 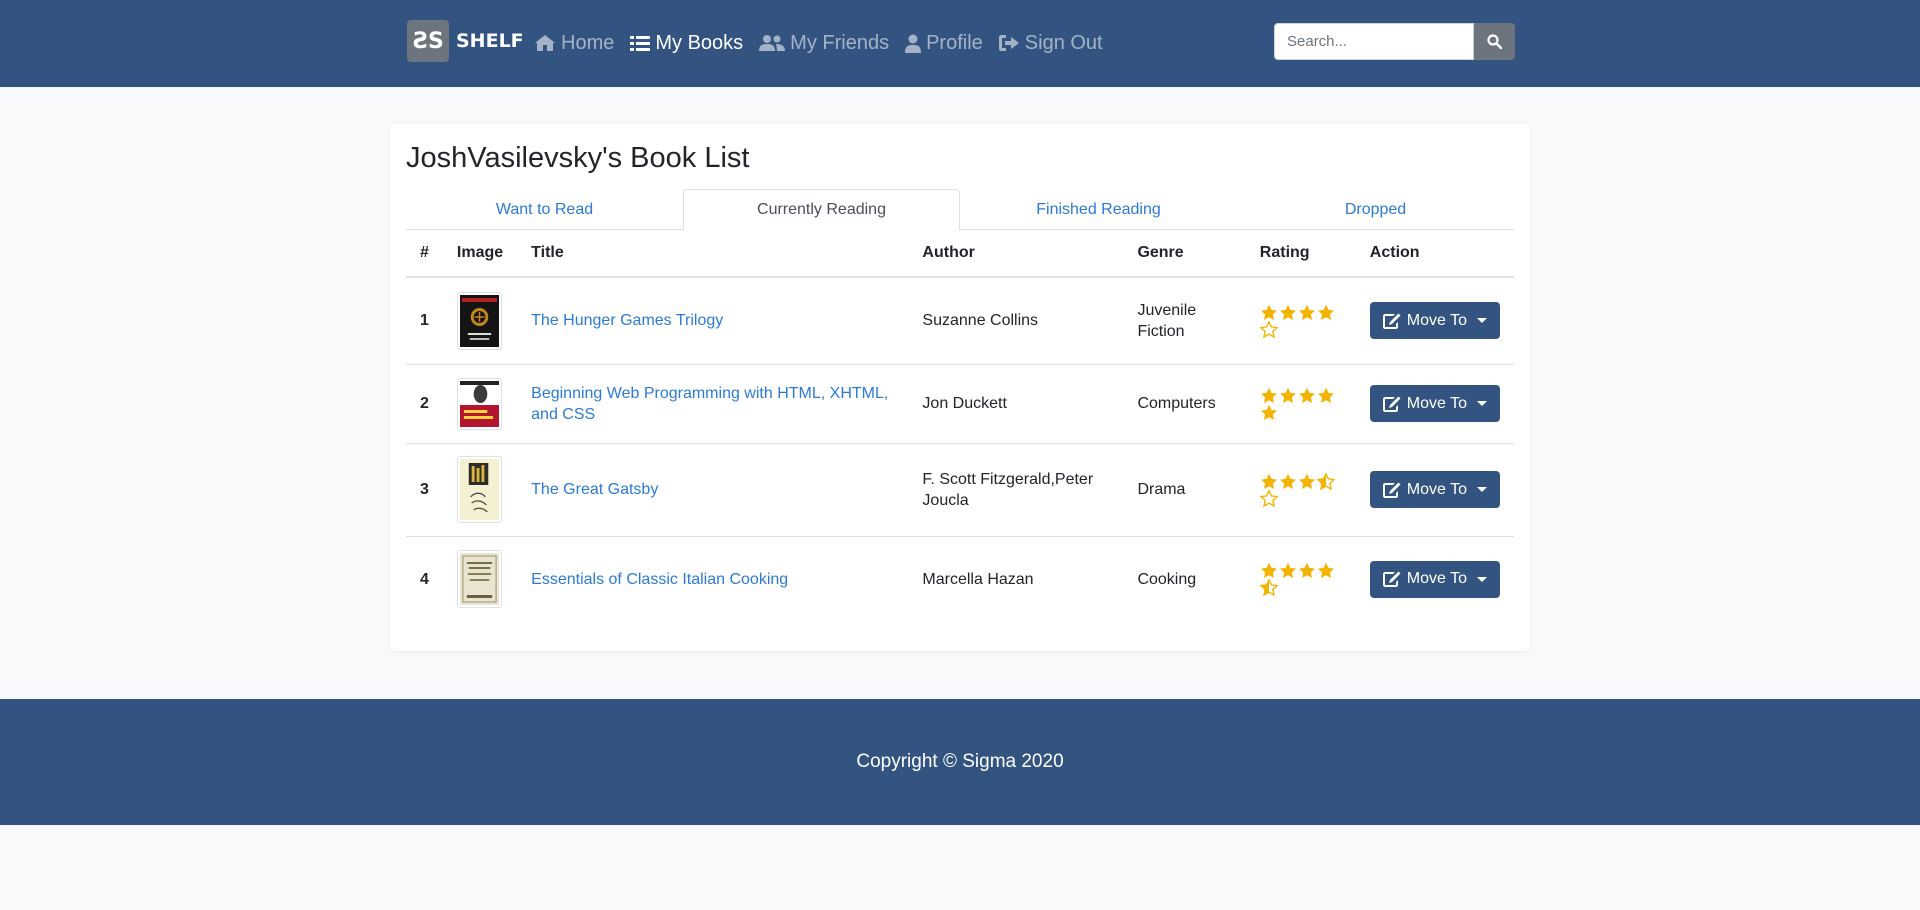 I want to click on nav-item-my-friends: My Friends, so click(x=824, y=43).